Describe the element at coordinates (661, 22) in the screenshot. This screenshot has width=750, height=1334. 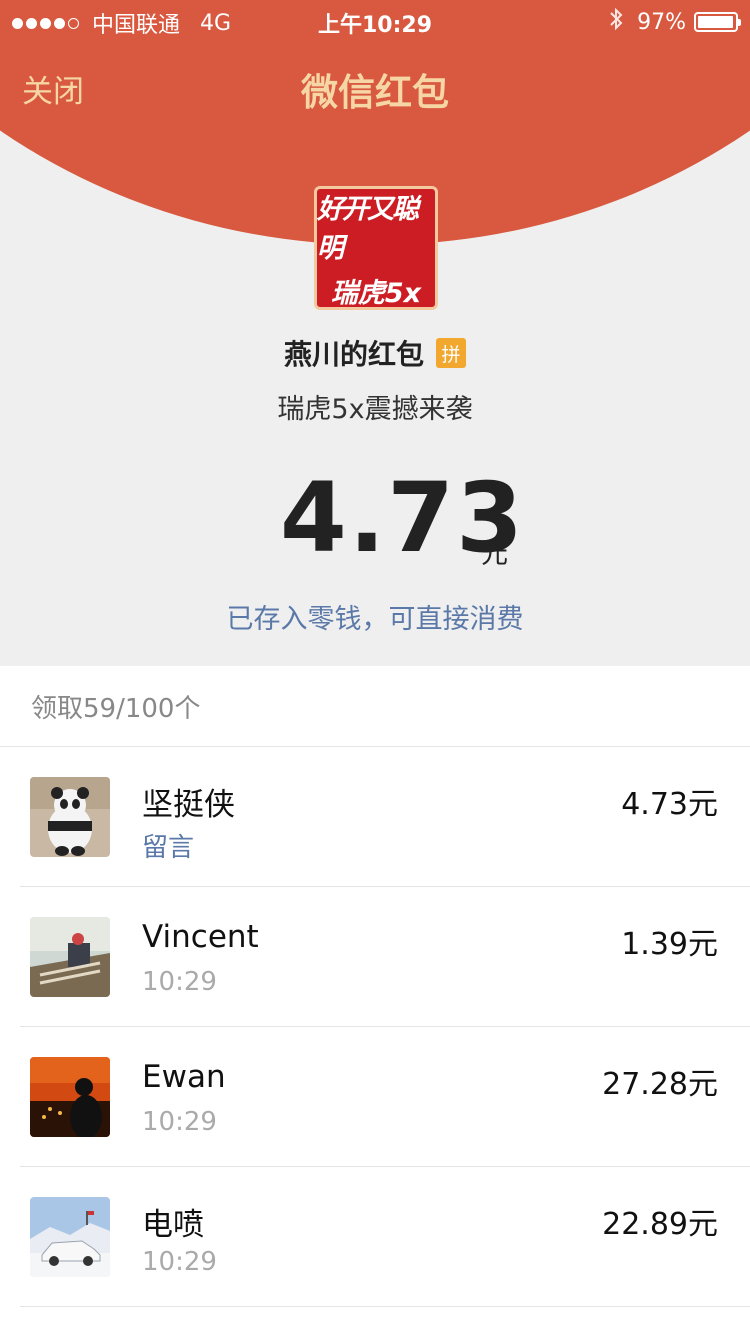
I see `battery-percent: 97%` at that location.